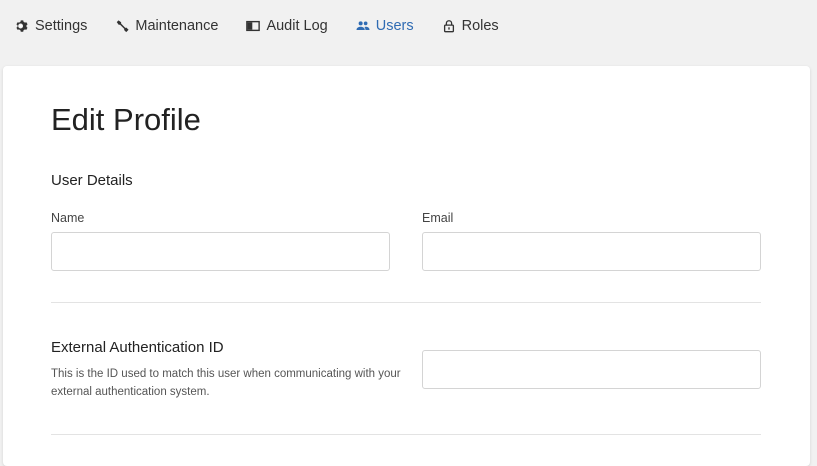 This screenshot has height=466, width=817. What do you see at coordinates (449, 26) in the screenshot?
I see `lock-icon` at bounding box center [449, 26].